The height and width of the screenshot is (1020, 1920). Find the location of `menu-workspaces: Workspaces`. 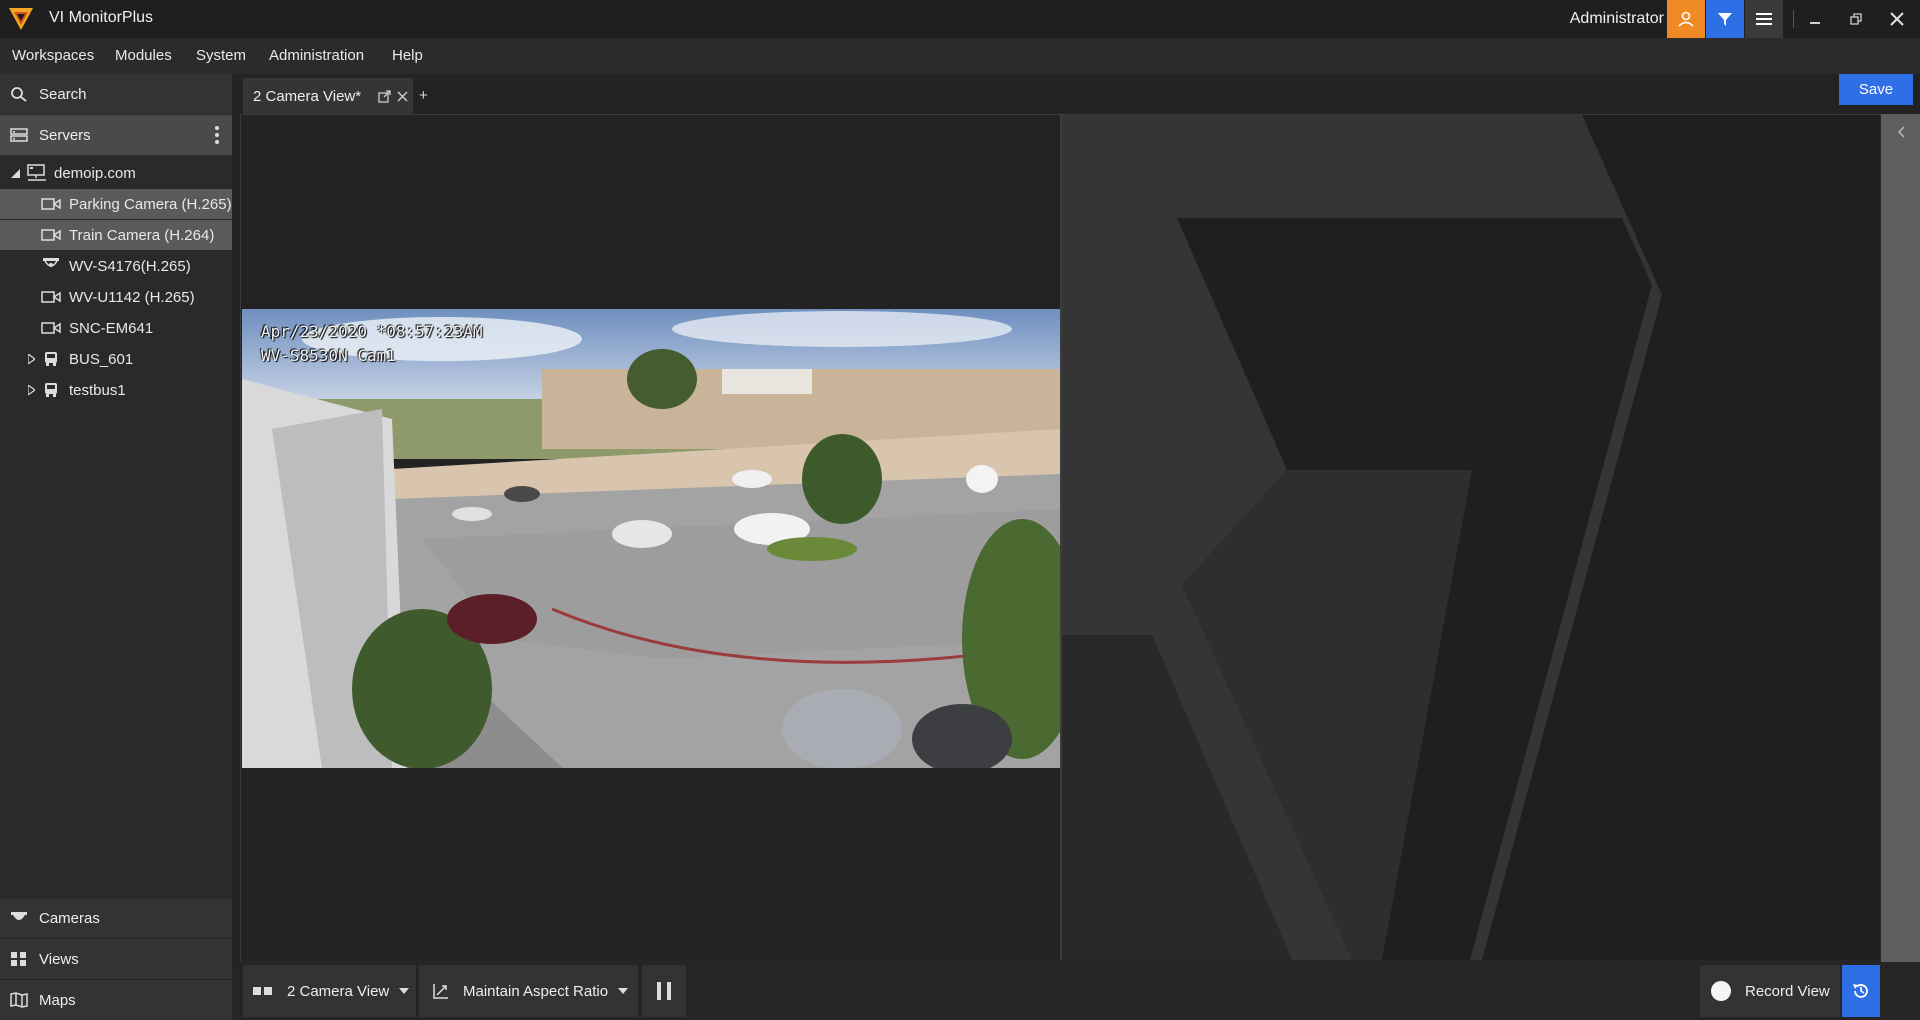

menu-workspaces: Workspaces is located at coordinates (53, 55).